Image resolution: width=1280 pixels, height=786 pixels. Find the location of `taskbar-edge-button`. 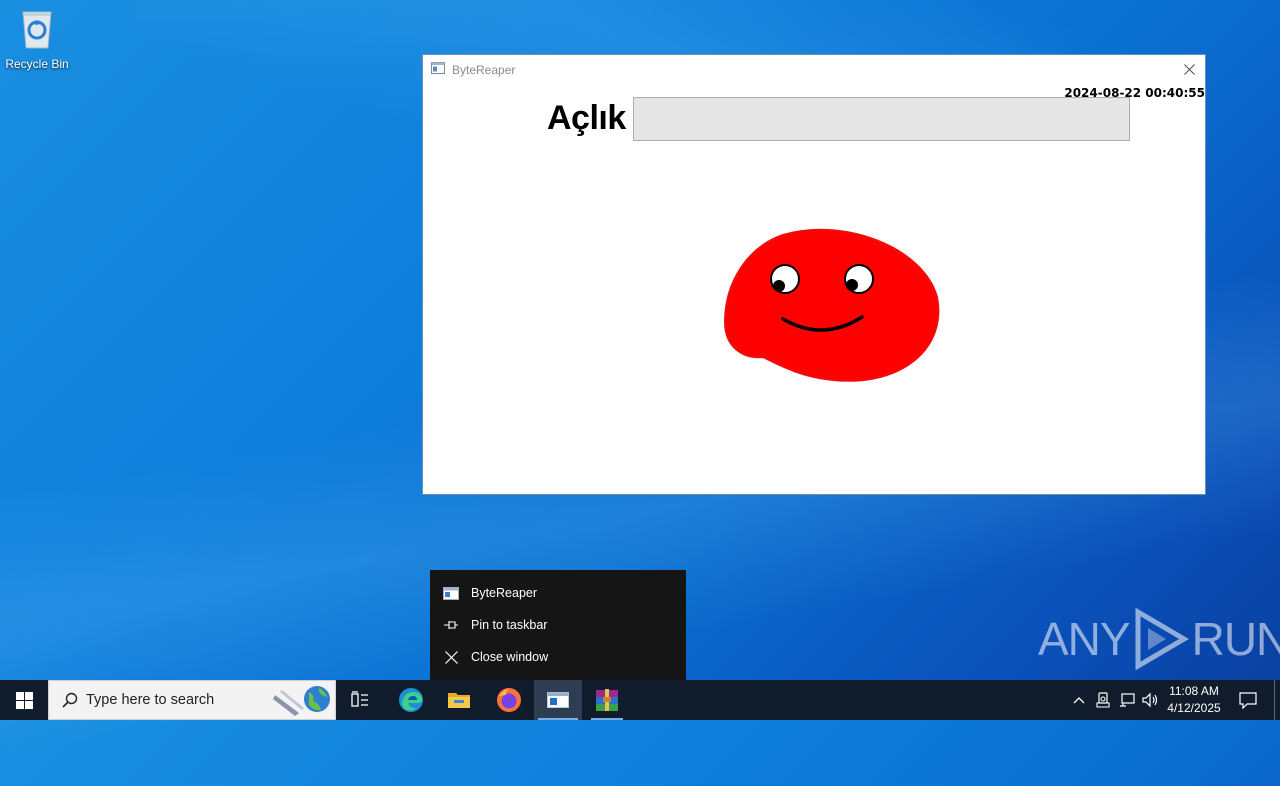

taskbar-edge-button is located at coordinates (411, 700).